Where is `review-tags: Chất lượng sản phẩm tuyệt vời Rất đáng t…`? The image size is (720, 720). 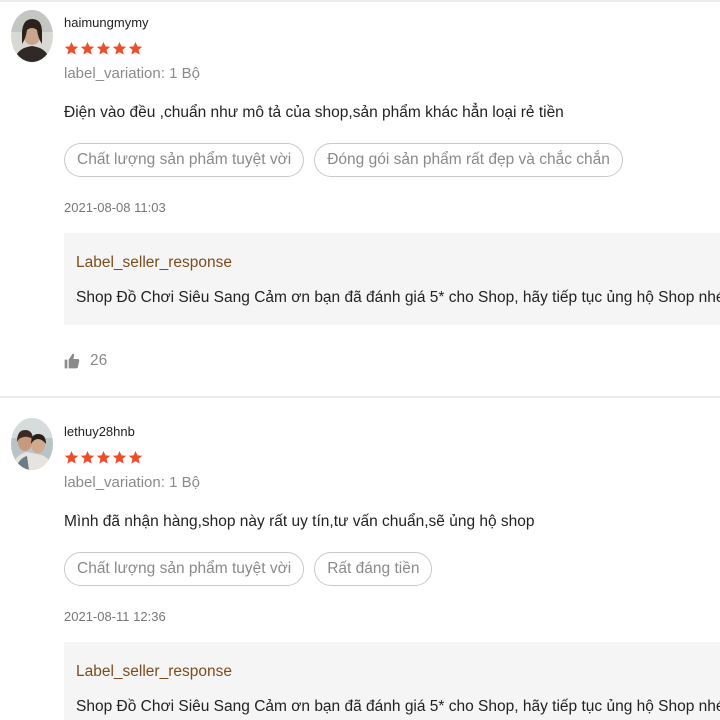
review-tags: Chất lượng sản phẩm tuyệt vời Rất đáng t… is located at coordinates (248, 569).